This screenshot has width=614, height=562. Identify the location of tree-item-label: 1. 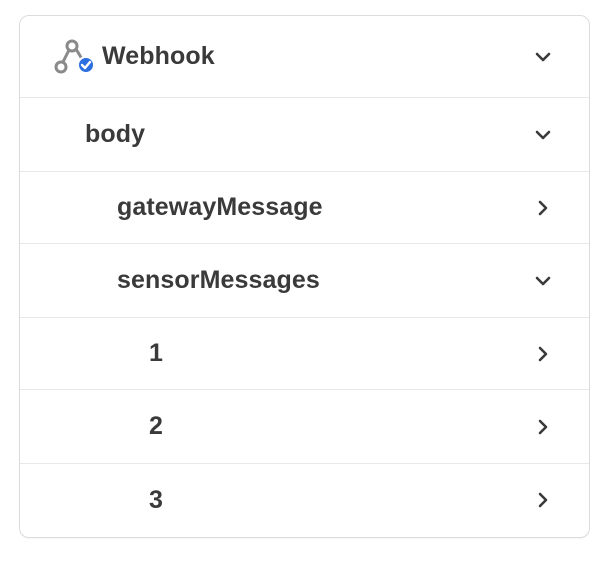
(156, 353).